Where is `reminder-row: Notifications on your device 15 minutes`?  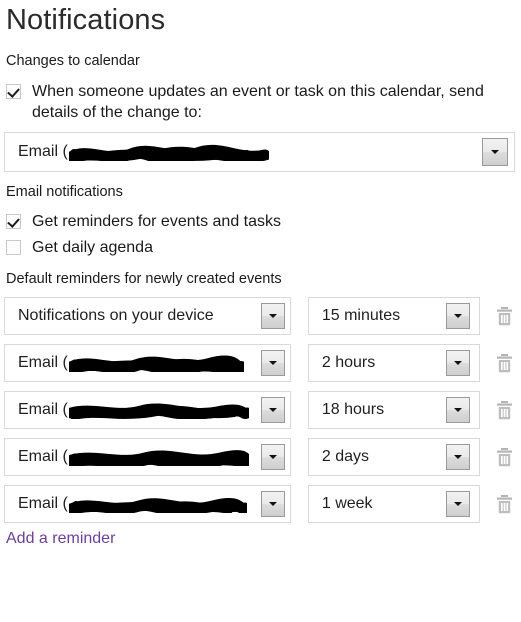 reminder-row: Notifications on your device 15 minutes is located at coordinates (260, 316).